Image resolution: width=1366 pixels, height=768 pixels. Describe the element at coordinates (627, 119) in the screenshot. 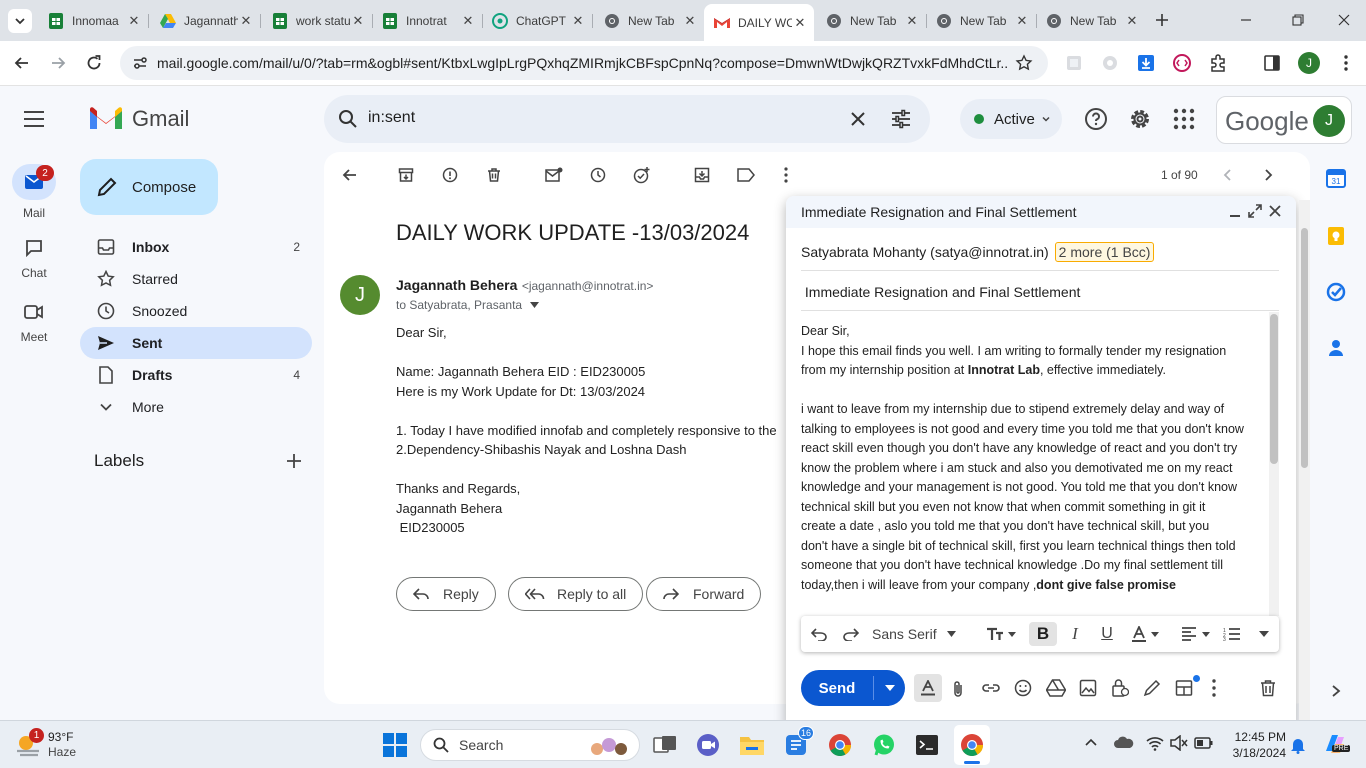

I see `search-bar: in:sent` at that location.